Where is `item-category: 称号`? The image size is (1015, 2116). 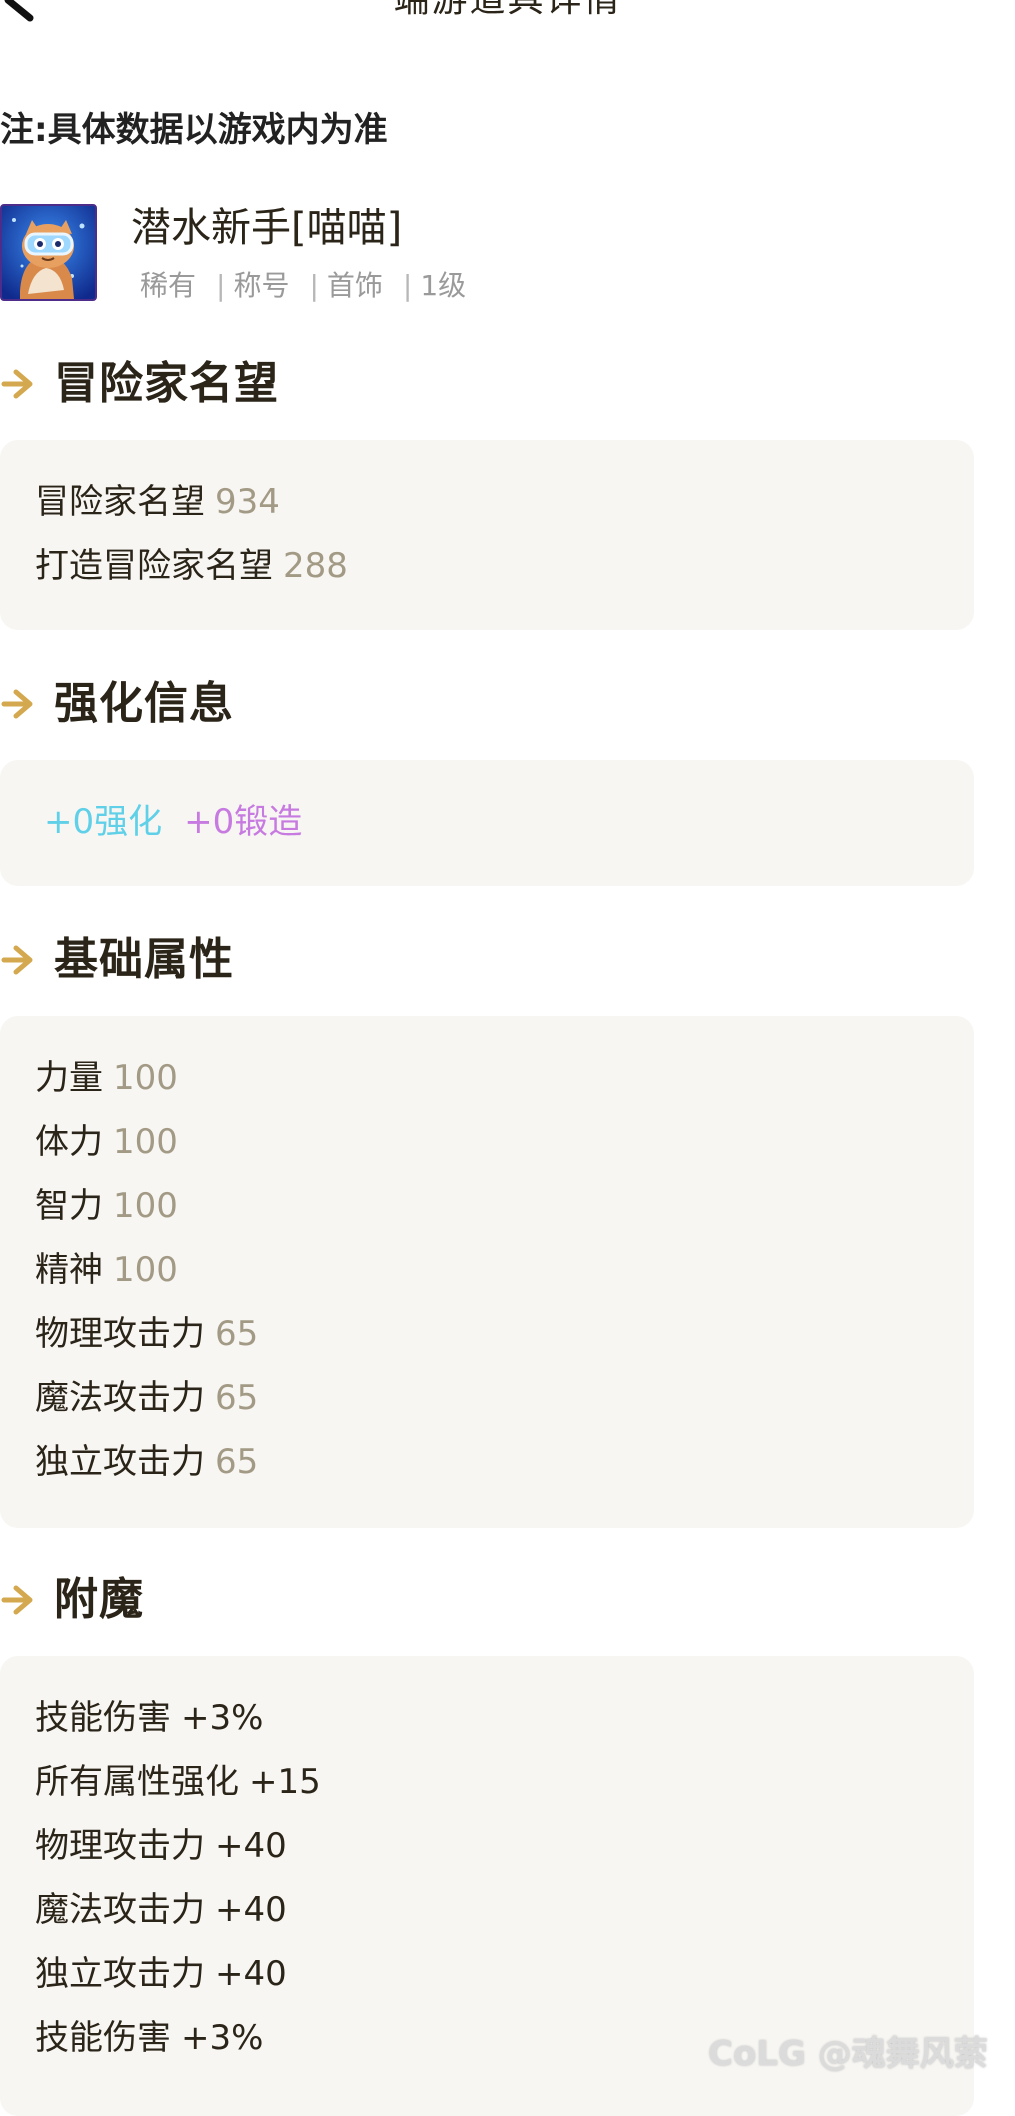
item-category: 称号 is located at coordinates (261, 285).